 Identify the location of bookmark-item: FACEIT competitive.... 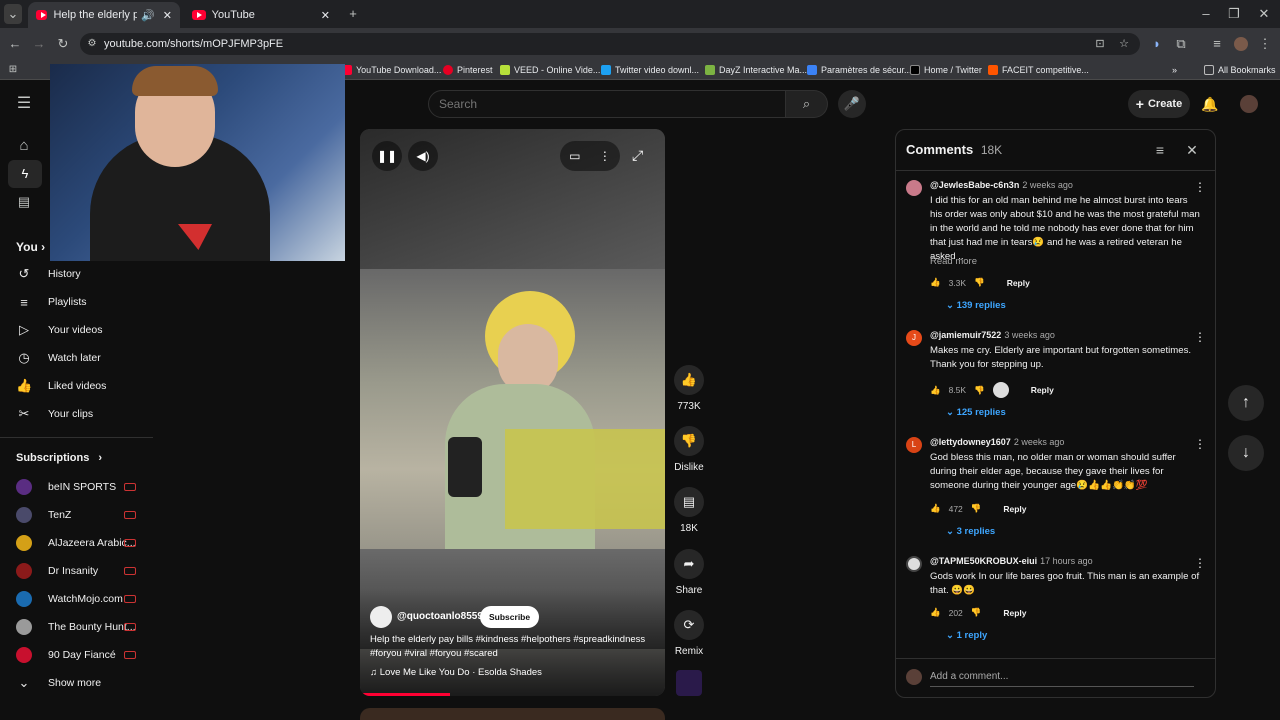
(1038, 70).